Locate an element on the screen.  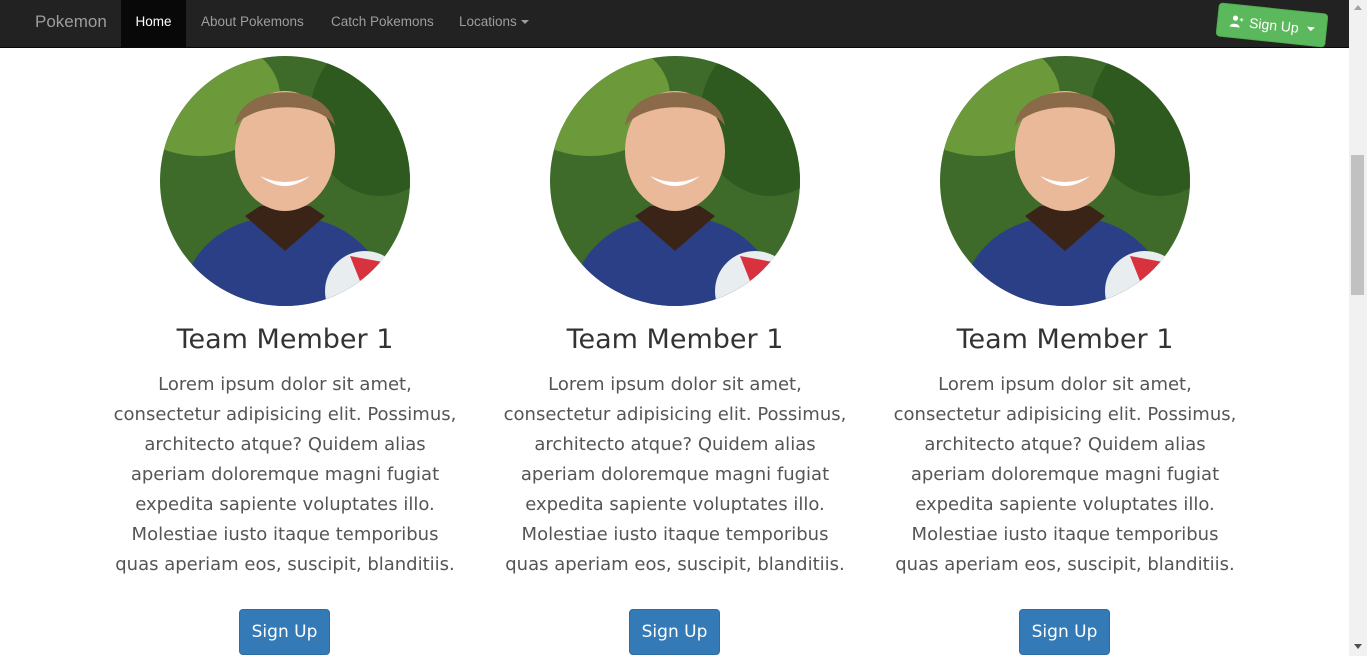
scrollbar-thumb is located at coordinates (1357, 225).